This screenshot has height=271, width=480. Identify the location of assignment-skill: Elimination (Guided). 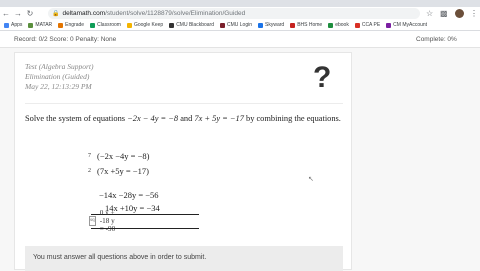
(57, 76).